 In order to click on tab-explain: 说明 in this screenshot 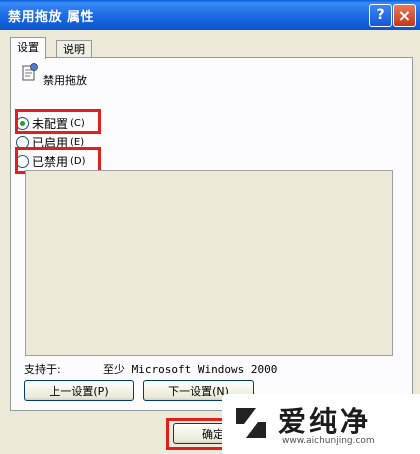, I will do `click(74, 49)`.